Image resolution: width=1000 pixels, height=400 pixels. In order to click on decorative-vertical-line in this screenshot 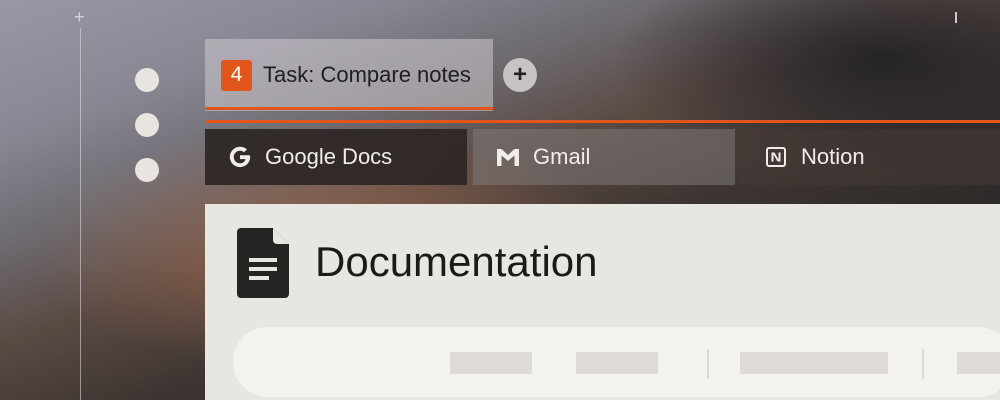, I will do `click(80, 214)`.